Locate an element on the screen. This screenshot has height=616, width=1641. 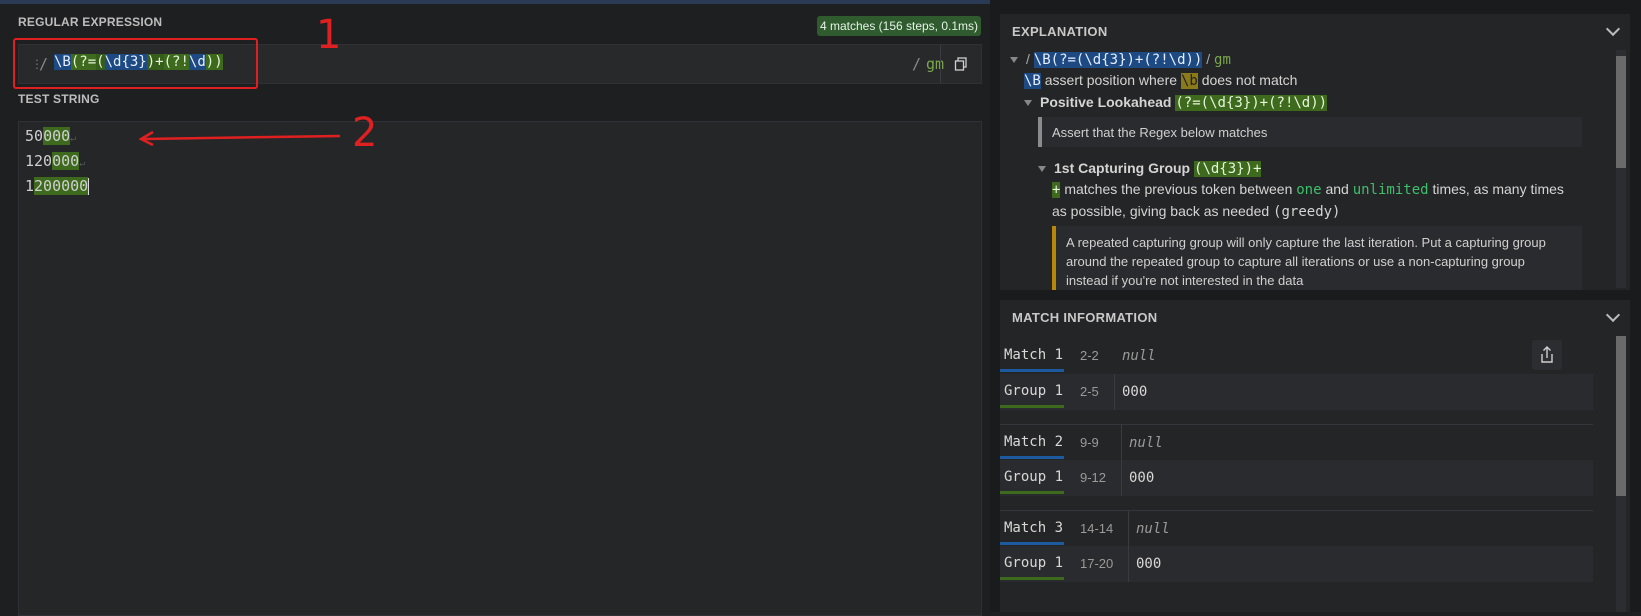
test-string-title: TEST STRING is located at coordinates (59, 99).